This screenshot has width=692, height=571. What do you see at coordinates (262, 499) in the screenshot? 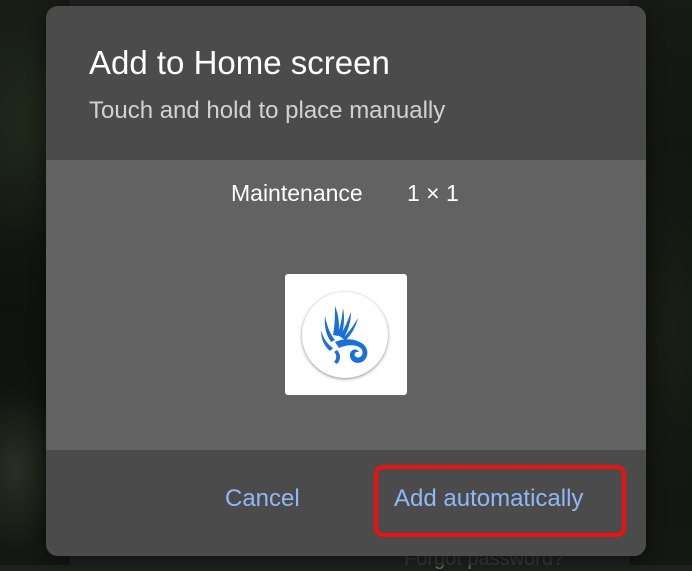
I see `cancel-button: Cancel` at bounding box center [262, 499].